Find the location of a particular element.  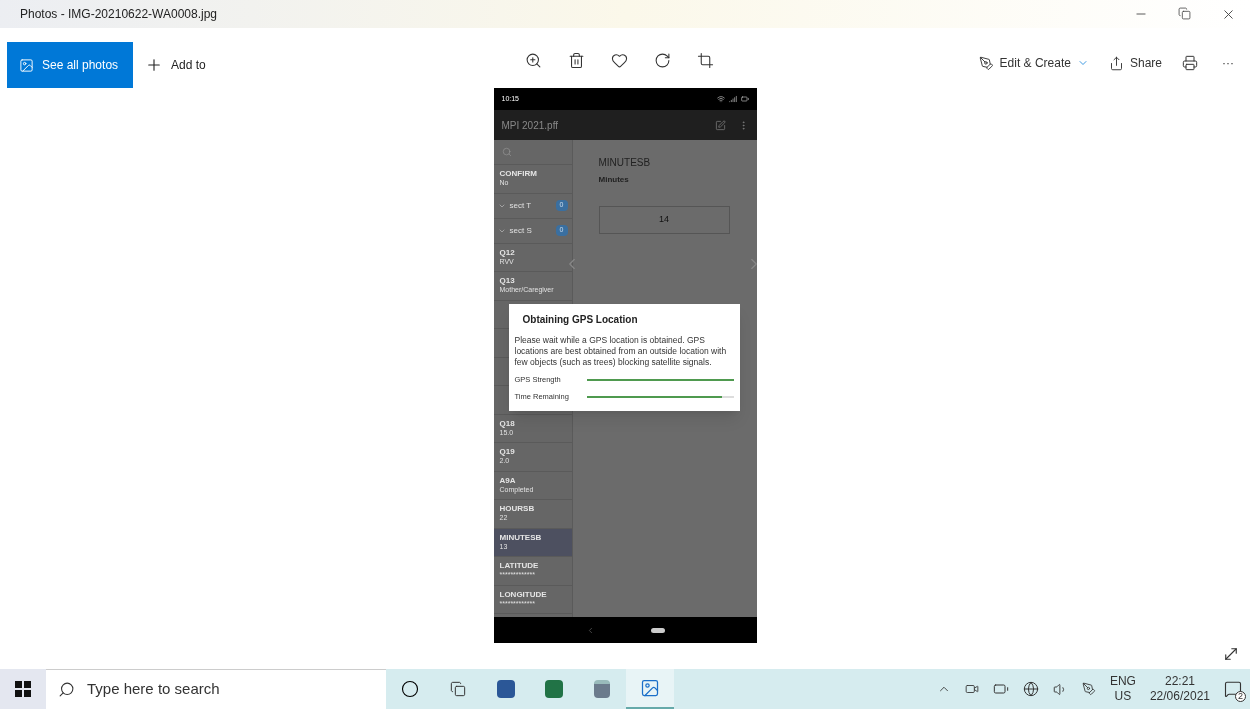

signal-icon is located at coordinates (732, 99).